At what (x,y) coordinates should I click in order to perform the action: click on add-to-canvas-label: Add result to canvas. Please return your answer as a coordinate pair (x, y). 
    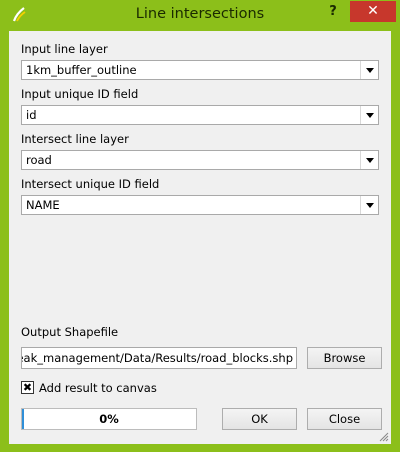
    Looking at the image, I should click on (98, 388).